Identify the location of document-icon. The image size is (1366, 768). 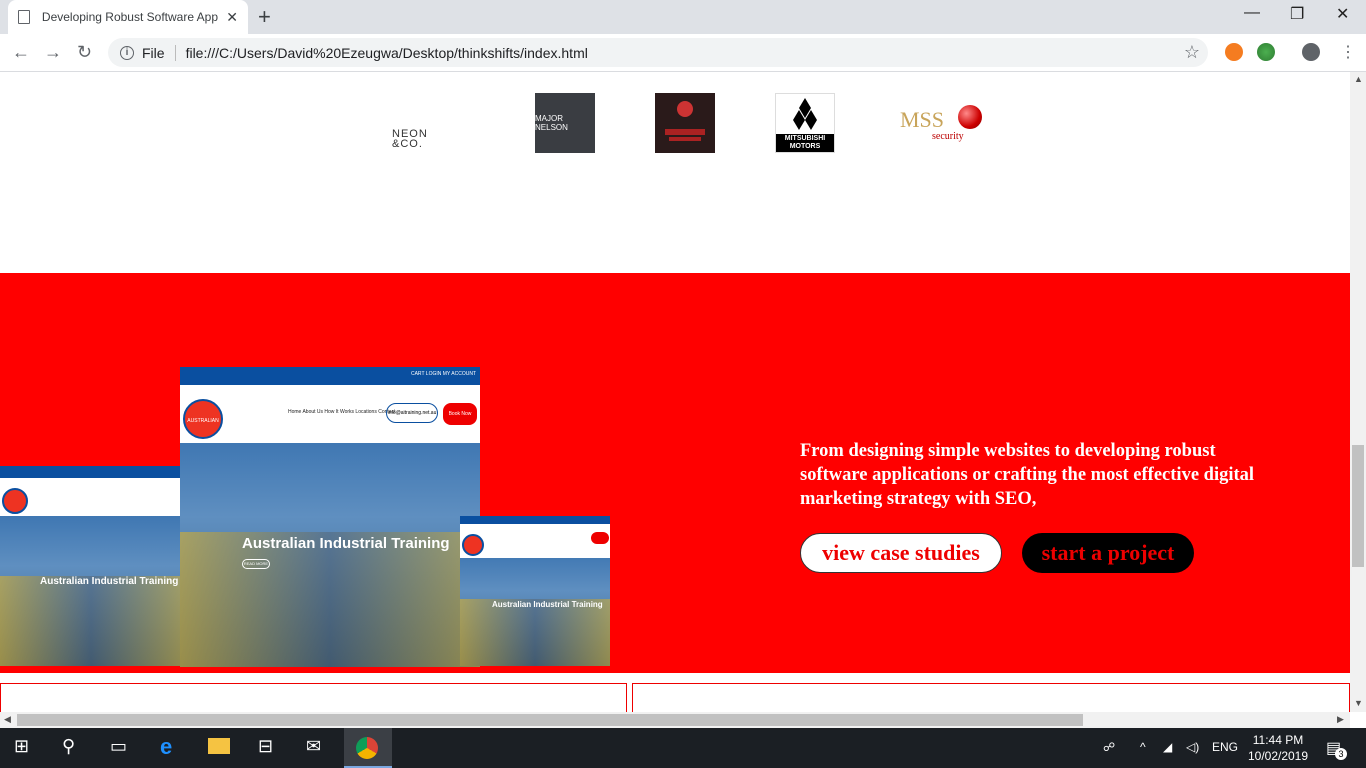
(24, 17).